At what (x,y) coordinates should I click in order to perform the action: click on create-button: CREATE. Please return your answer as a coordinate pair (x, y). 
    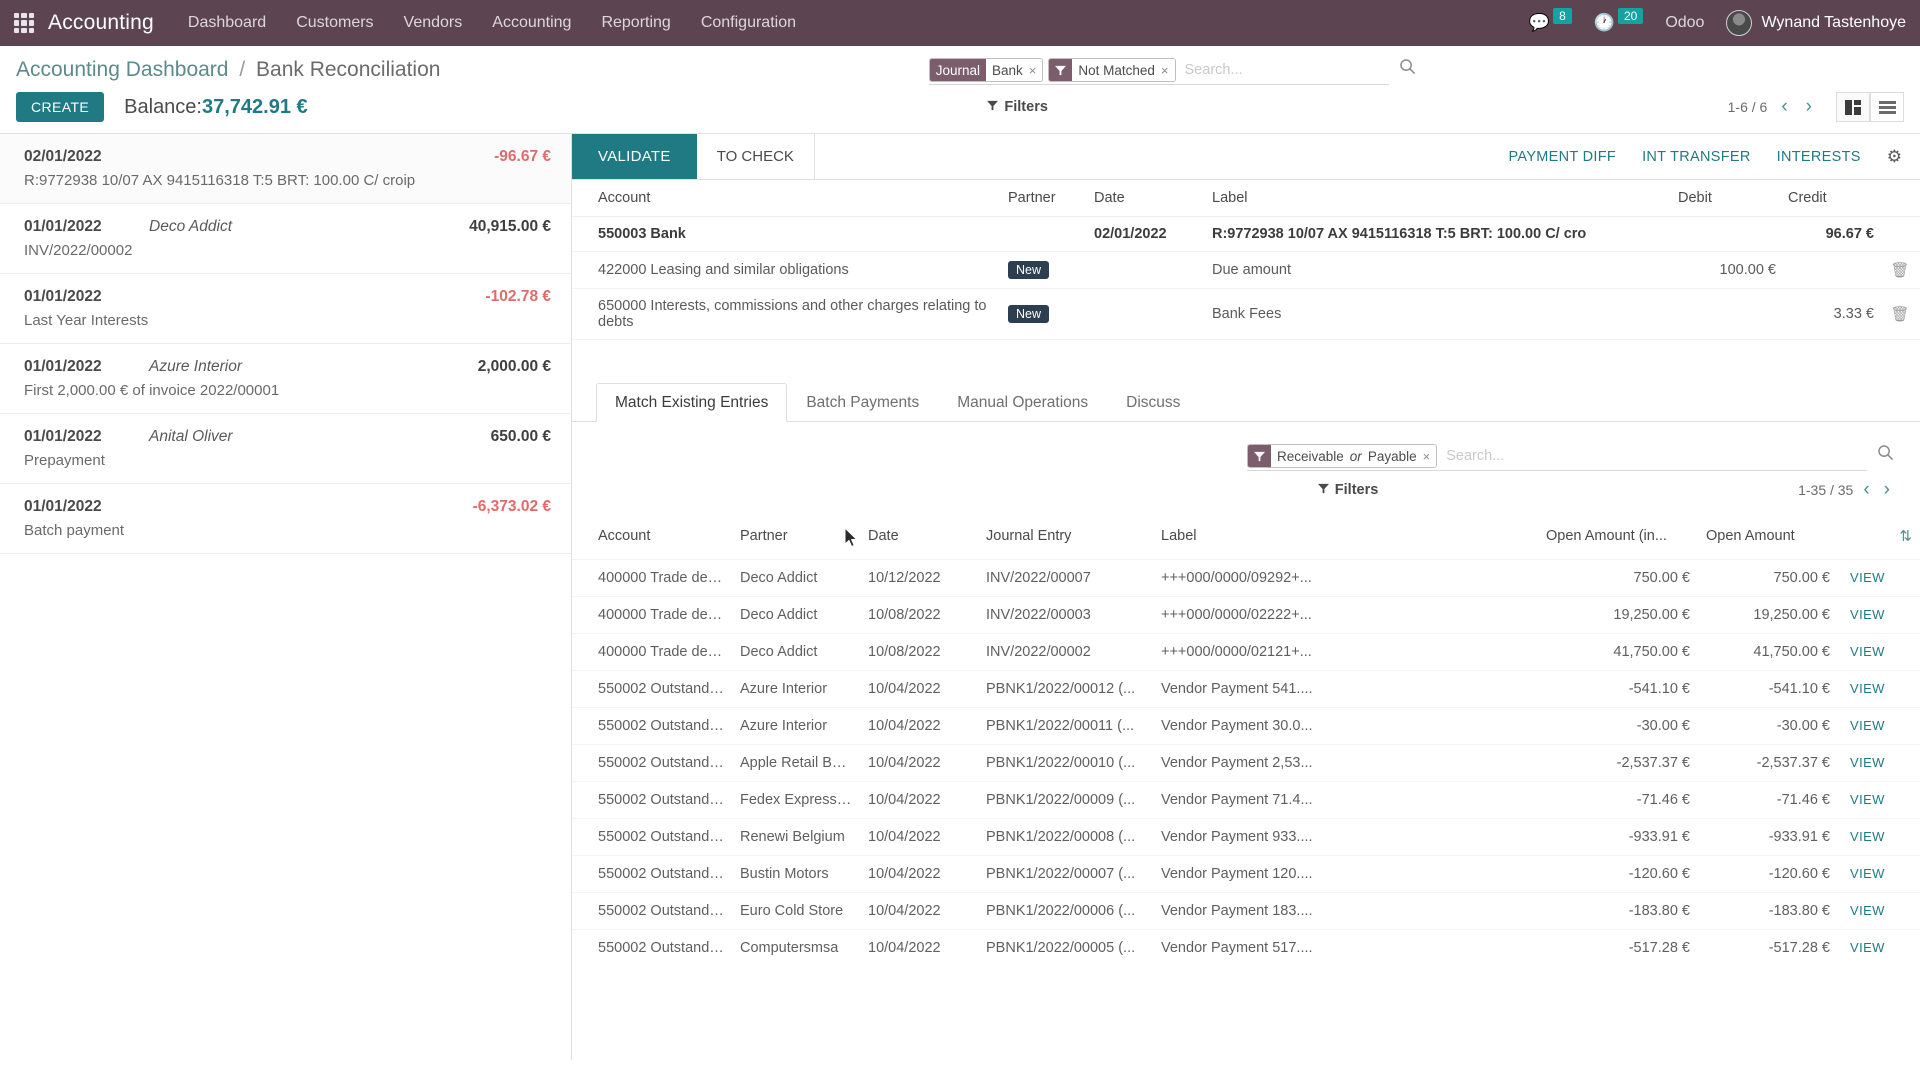
    Looking at the image, I should click on (60, 107).